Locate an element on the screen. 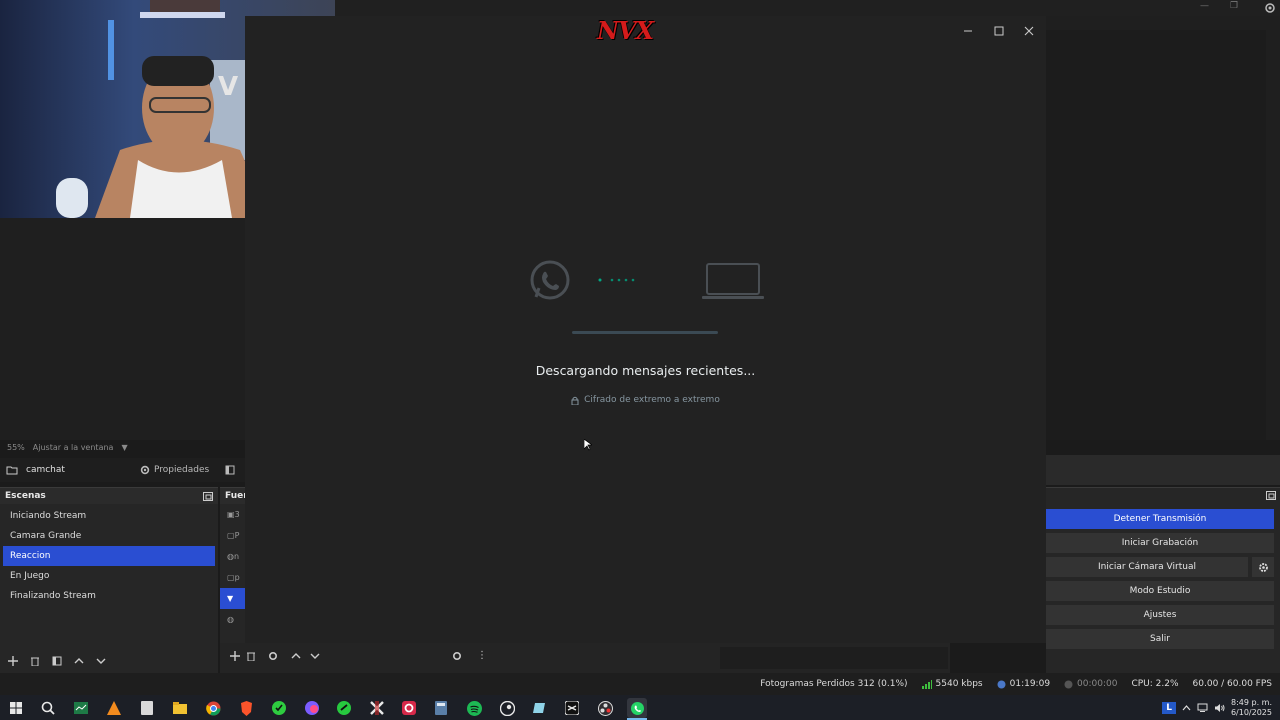  scene-item-reaccion: Reaccion is located at coordinates (109, 556).